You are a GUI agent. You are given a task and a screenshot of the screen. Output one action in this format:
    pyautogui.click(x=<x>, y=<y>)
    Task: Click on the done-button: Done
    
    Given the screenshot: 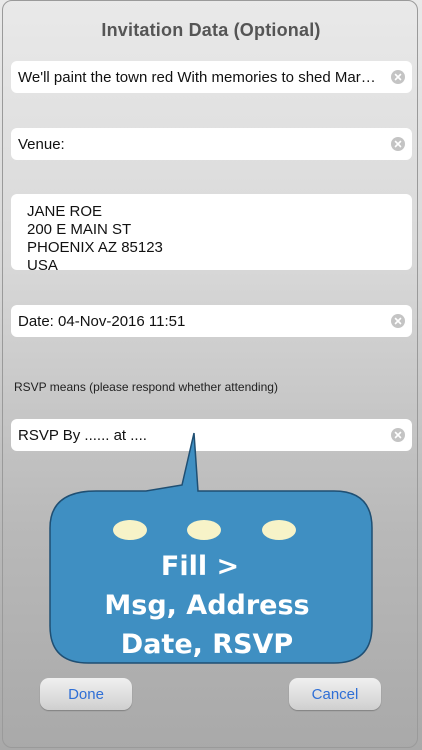 What is the action you would take?
    pyautogui.click(x=86, y=694)
    